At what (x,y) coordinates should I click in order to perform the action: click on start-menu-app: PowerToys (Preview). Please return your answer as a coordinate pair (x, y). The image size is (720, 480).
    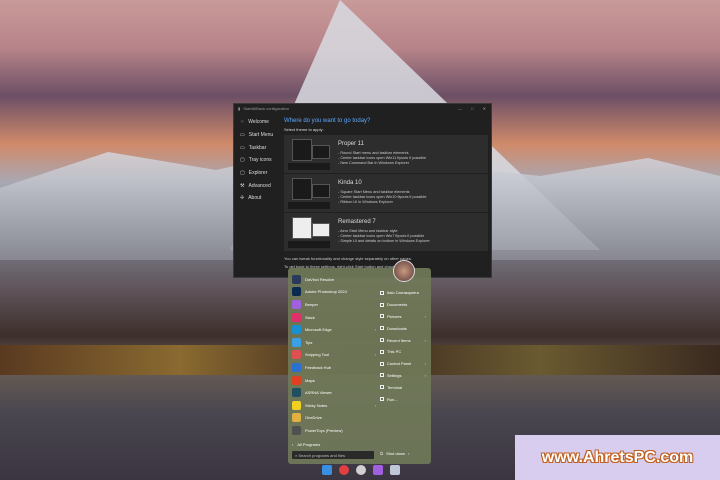
    Looking at the image, I should click on (336, 430).